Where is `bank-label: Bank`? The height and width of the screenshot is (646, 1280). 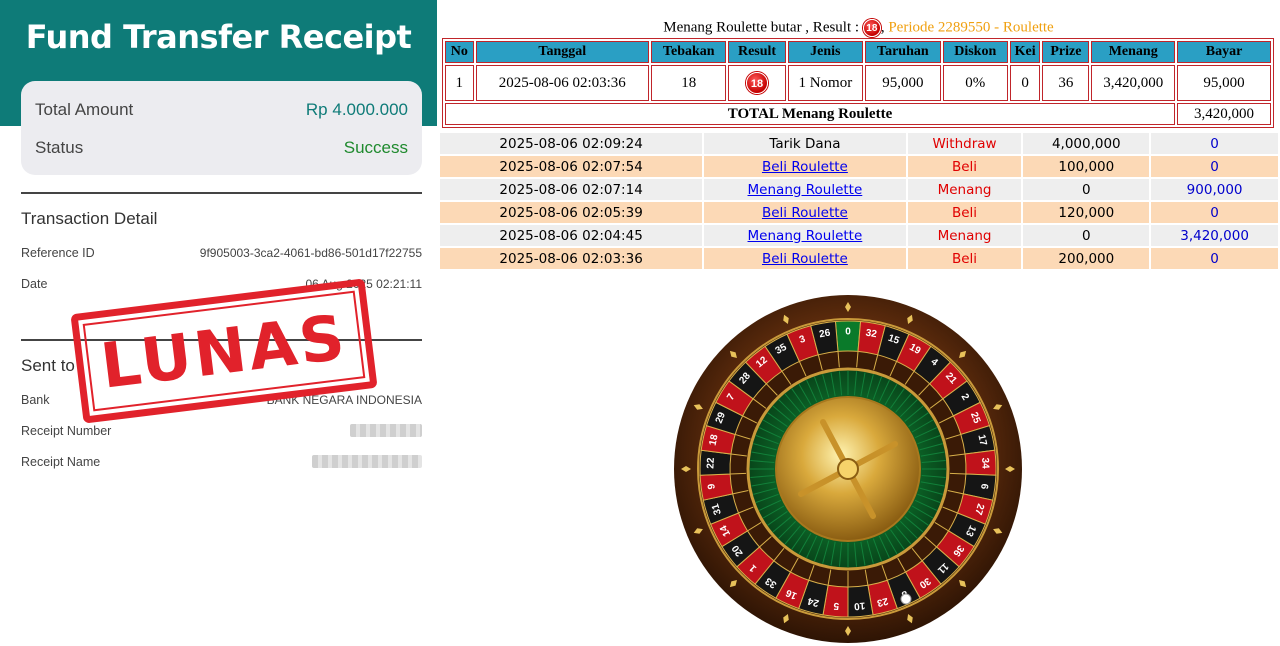
bank-label: Bank is located at coordinates (35, 400).